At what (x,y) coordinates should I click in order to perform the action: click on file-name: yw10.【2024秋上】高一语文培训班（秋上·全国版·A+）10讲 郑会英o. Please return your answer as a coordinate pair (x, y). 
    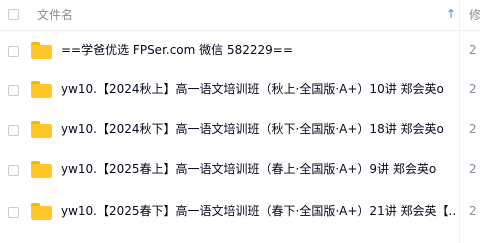
    Looking at the image, I should click on (252, 89).